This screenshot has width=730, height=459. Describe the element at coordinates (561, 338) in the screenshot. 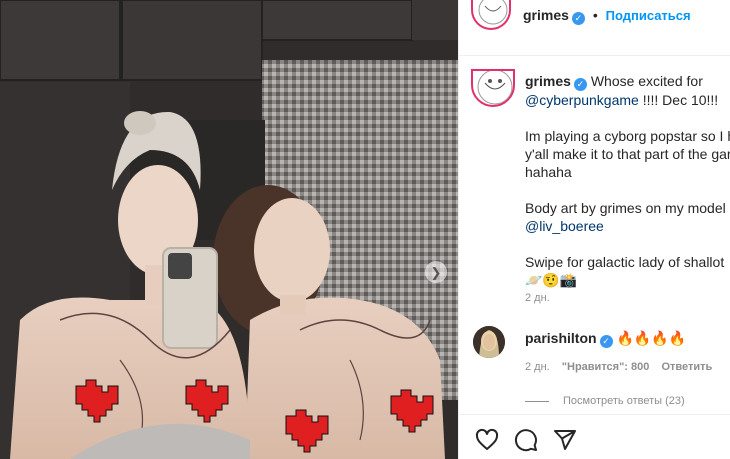

I see `commenter-username: parishilton` at that location.